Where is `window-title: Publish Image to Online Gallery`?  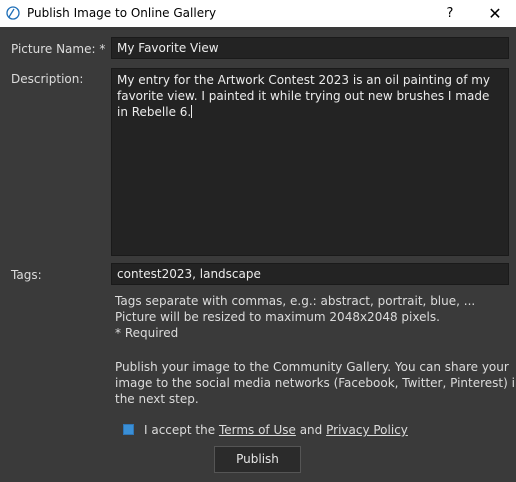
window-title: Publish Image to Online Gallery is located at coordinates (122, 13).